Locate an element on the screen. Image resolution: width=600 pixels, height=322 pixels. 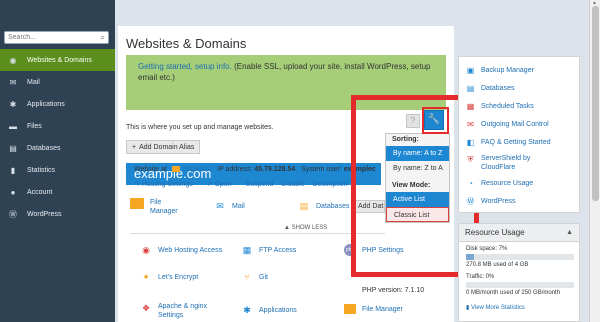
page-title: Websites & Domains is located at coordinates (186, 43).